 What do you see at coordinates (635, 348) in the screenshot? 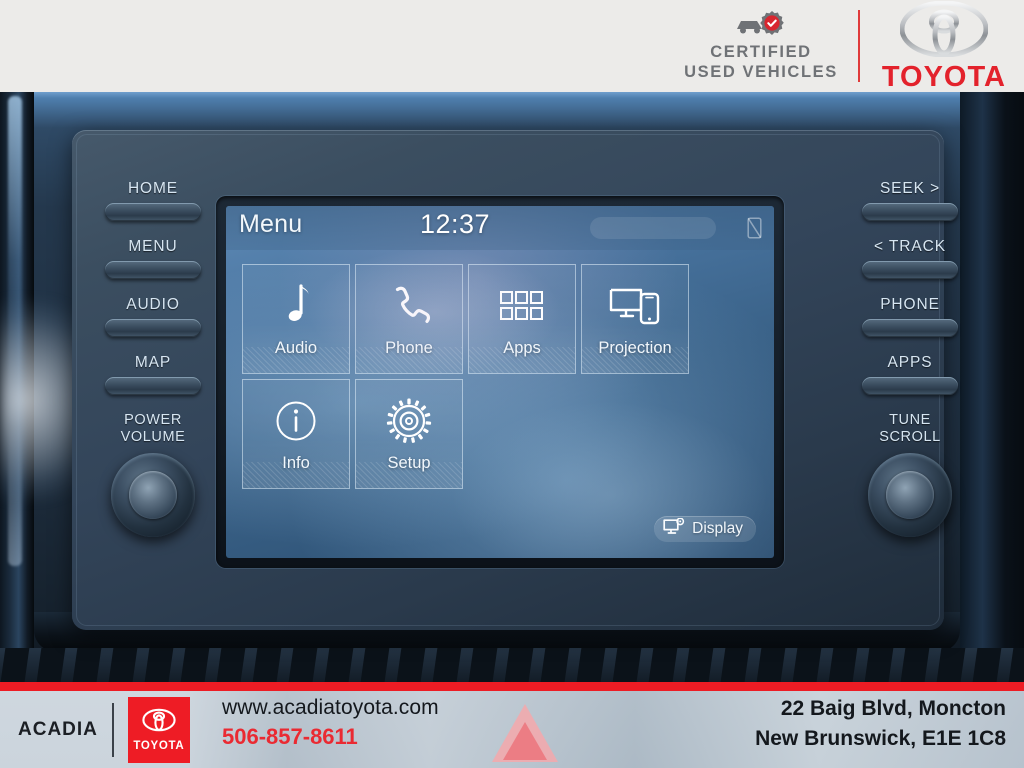
I see `tile-label-projection: Projection` at bounding box center [635, 348].